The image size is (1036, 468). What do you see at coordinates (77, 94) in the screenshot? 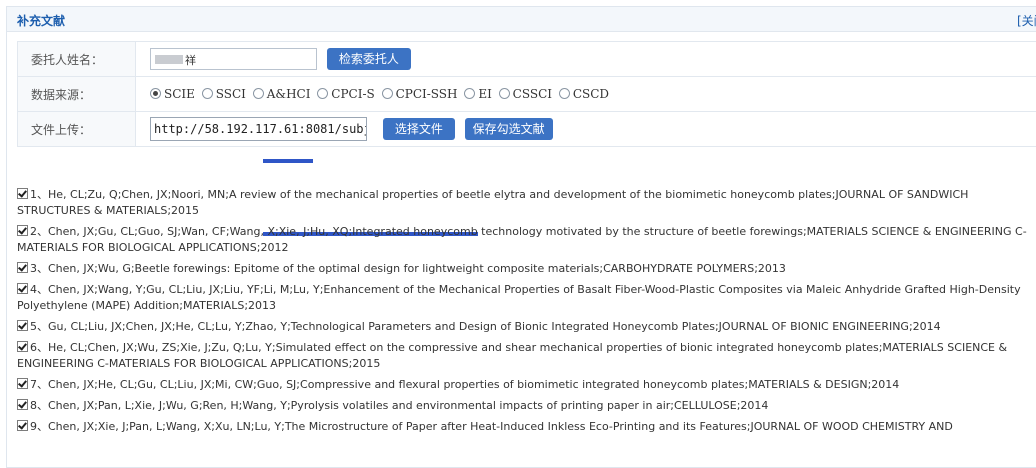
I see `source-label: 数据来源：` at bounding box center [77, 94].